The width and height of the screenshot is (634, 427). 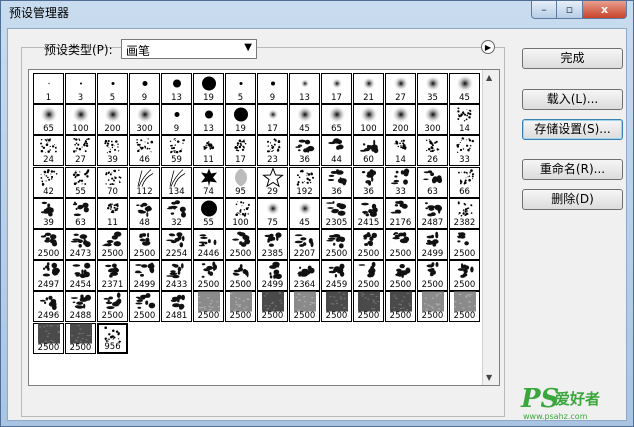 I want to click on brush-preset: 1, so click(x=48, y=88).